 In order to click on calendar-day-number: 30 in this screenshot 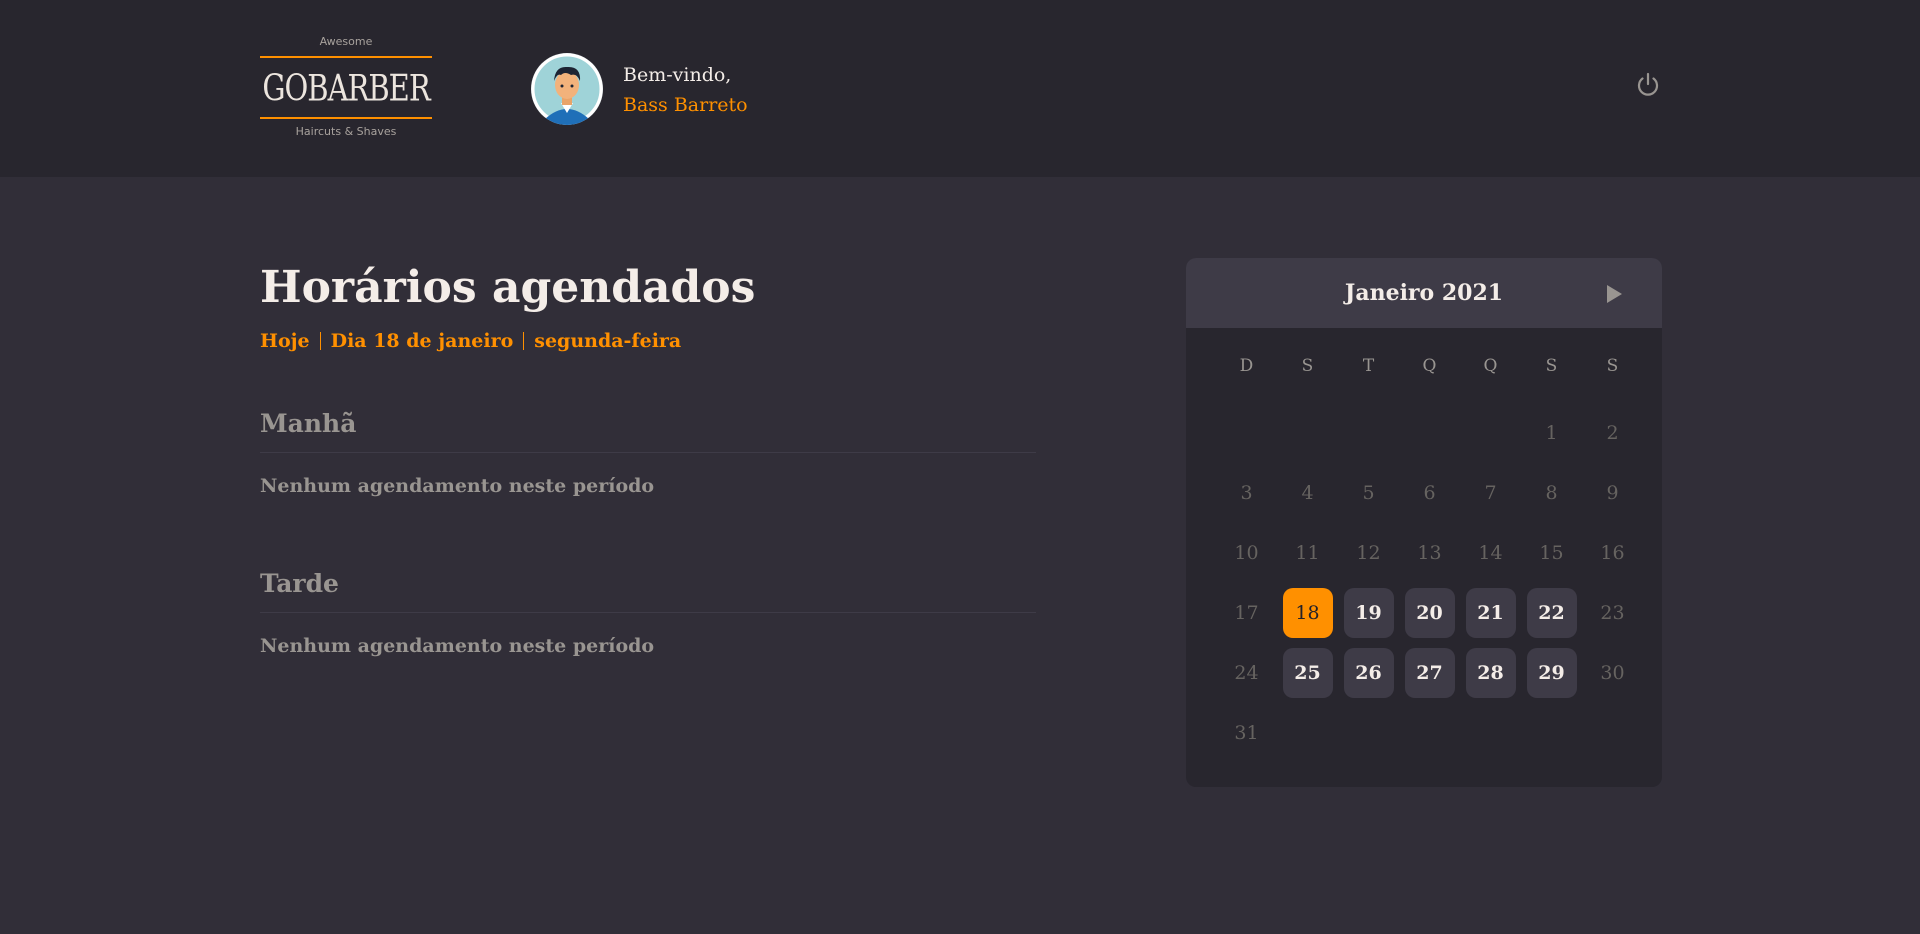, I will do `click(1612, 673)`.